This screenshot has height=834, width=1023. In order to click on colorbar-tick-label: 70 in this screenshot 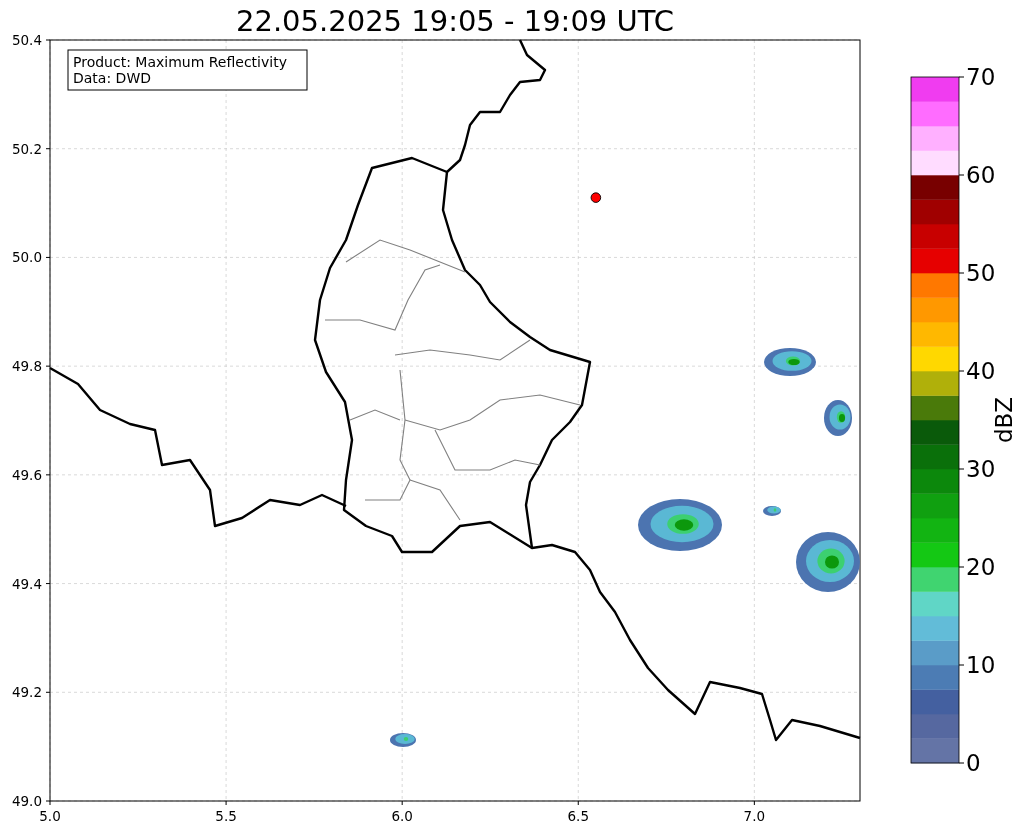, I will do `click(981, 77)`.